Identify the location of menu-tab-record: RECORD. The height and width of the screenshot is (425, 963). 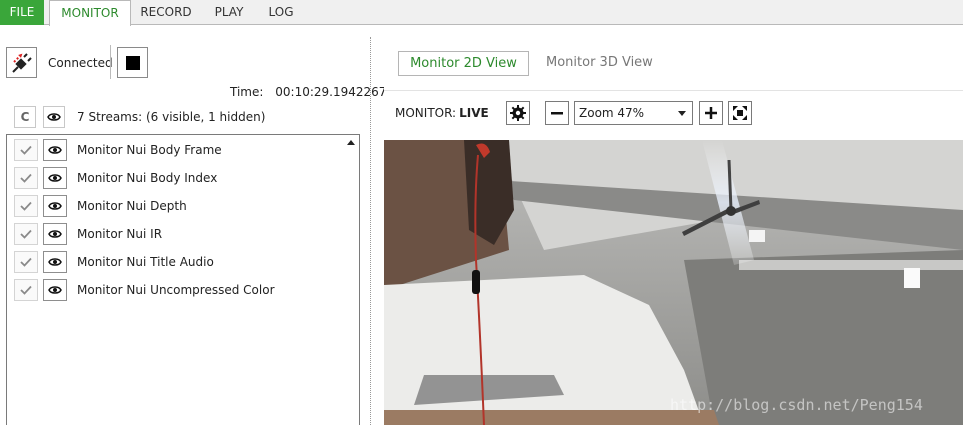
(166, 12).